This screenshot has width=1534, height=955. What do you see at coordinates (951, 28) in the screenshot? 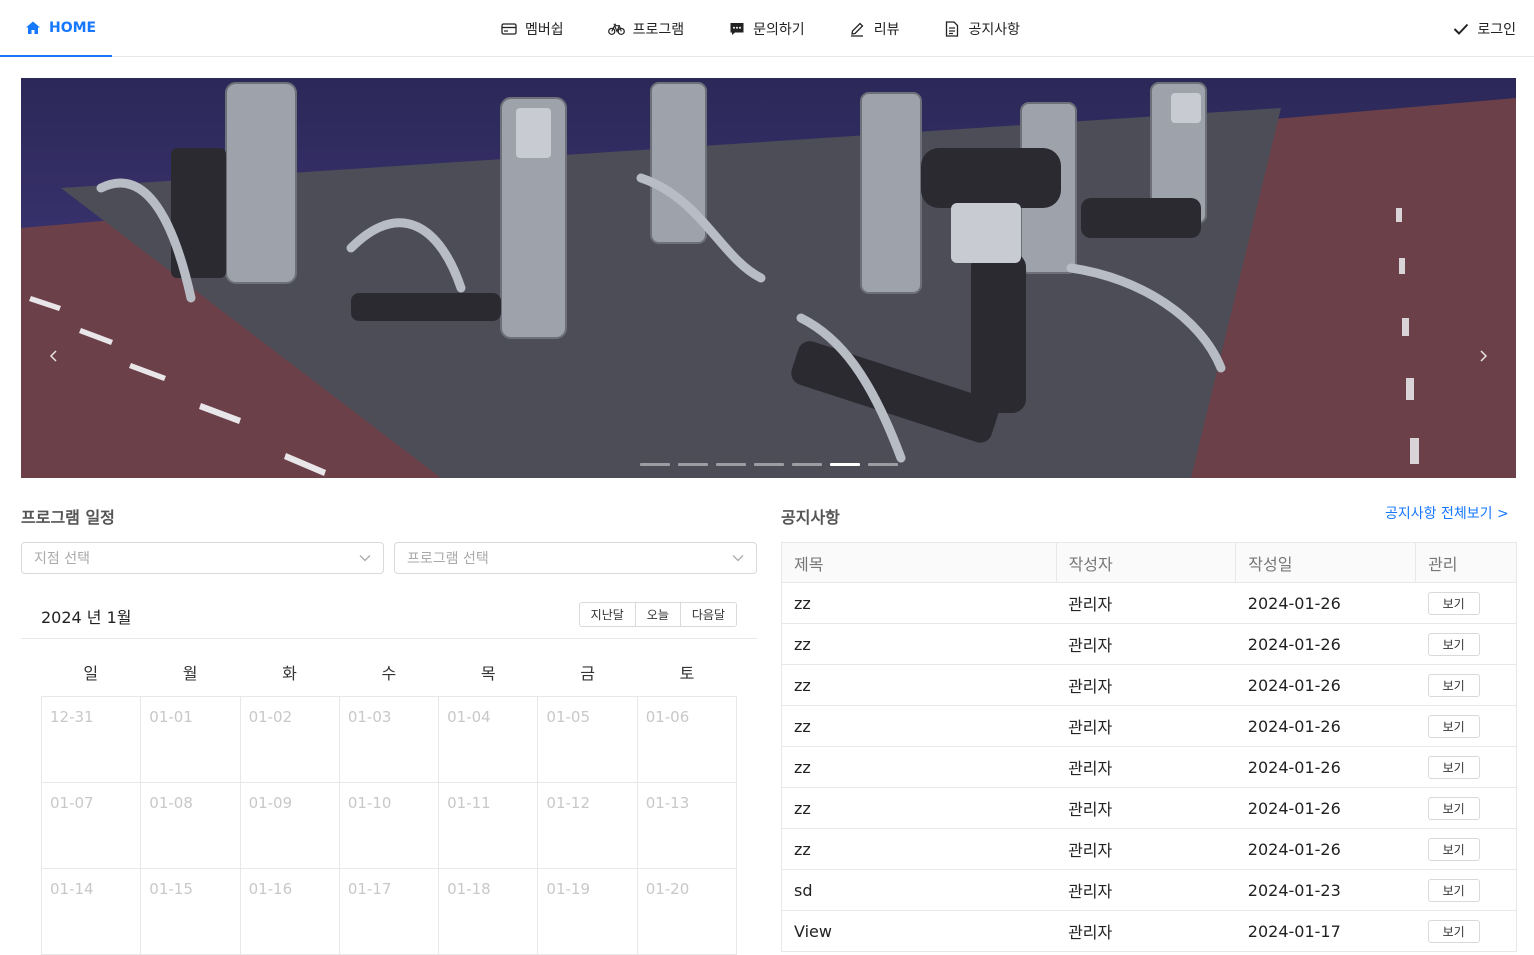
I see `document-icon` at bounding box center [951, 28].